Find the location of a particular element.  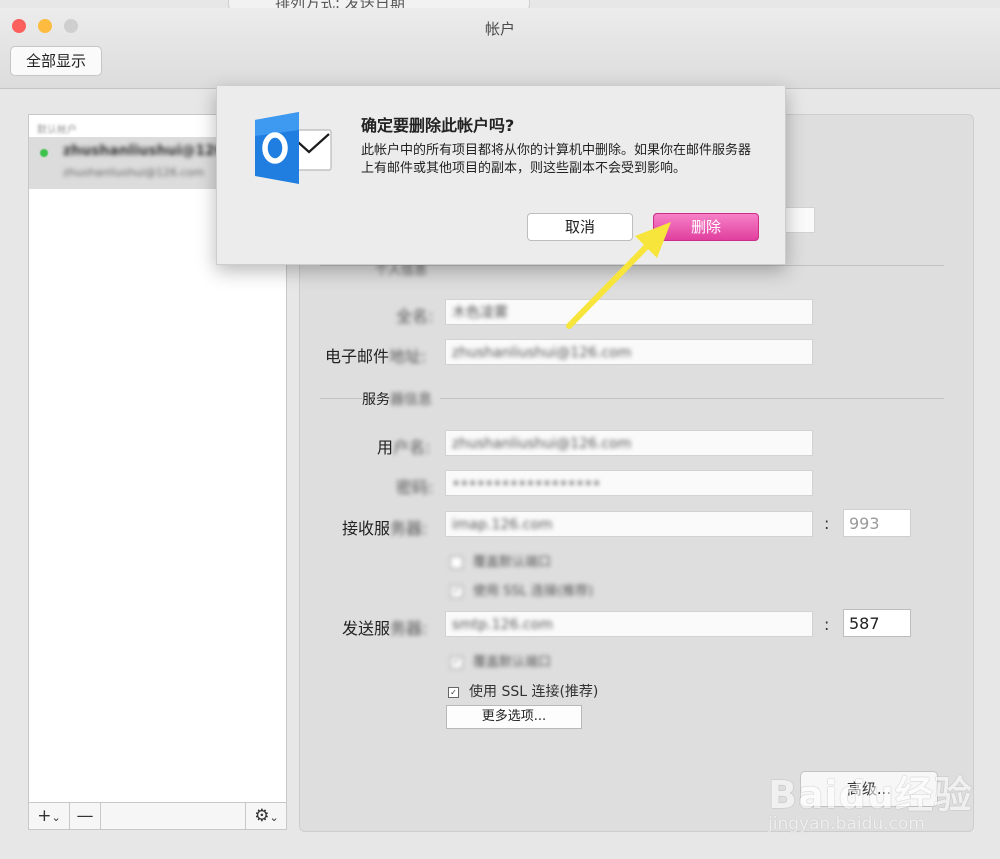

minus-icon: — is located at coordinates (85, 816).